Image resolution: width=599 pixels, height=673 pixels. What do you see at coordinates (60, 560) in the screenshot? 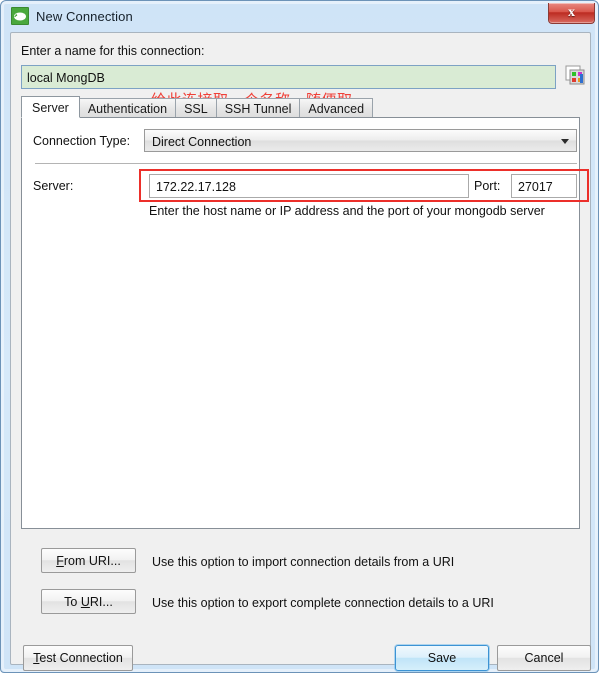
I see `from-uri-mnemonic: F` at bounding box center [60, 560].